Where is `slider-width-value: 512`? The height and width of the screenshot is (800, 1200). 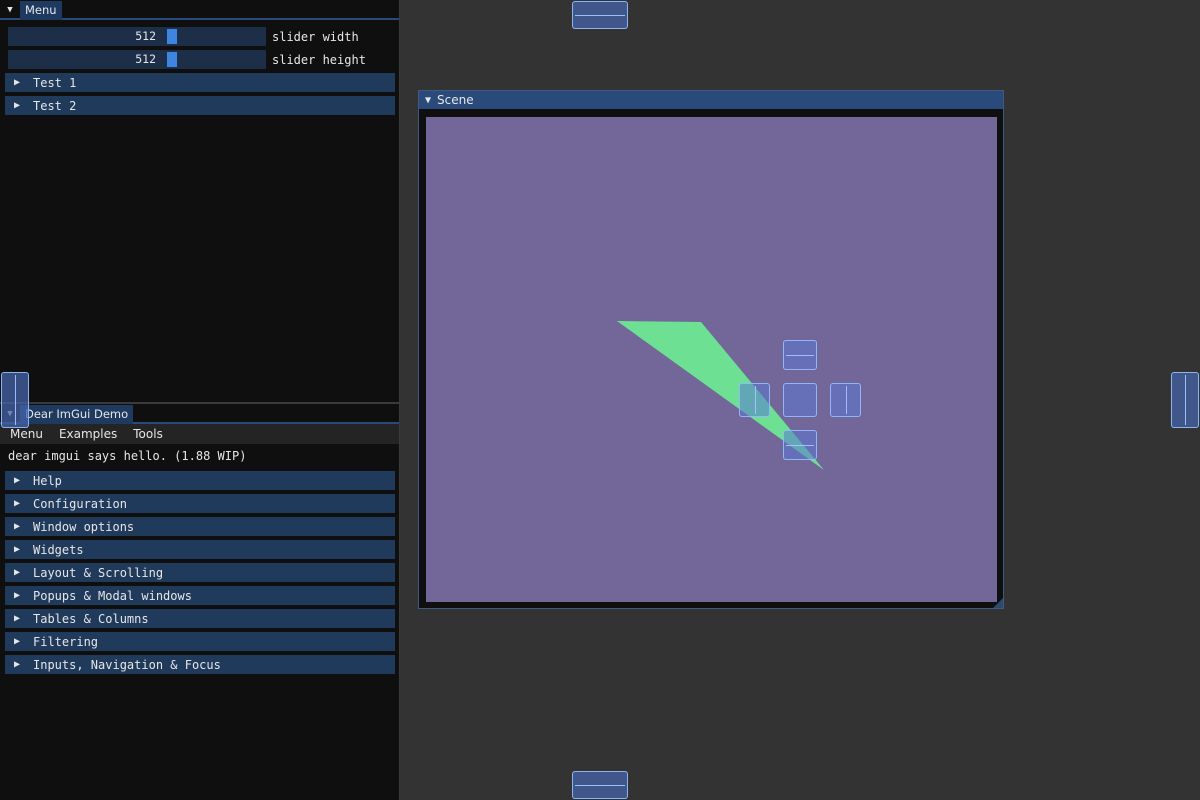 slider-width-value: 512 is located at coordinates (145, 36).